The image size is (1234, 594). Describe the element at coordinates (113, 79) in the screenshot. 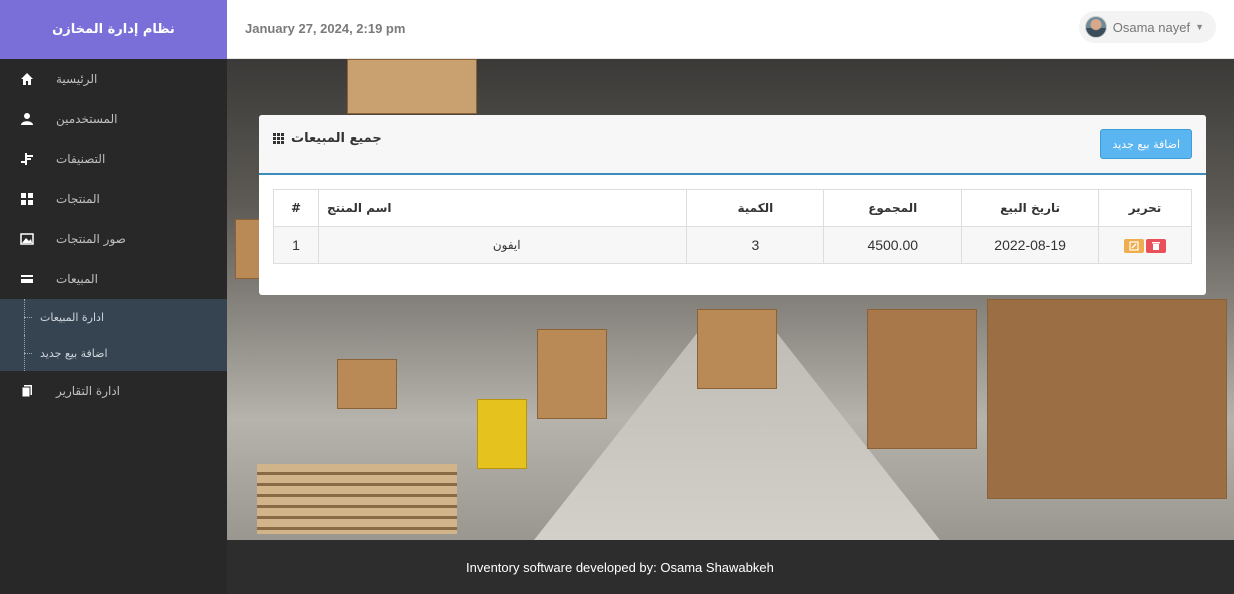

I see `sidebar-item-home: الرئيسية` at that location.